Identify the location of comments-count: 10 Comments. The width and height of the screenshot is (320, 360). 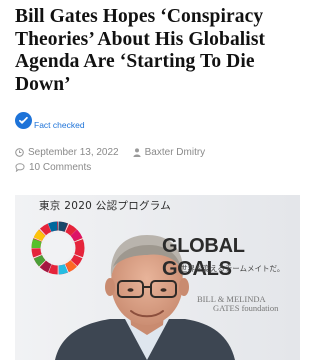
(60, 167).